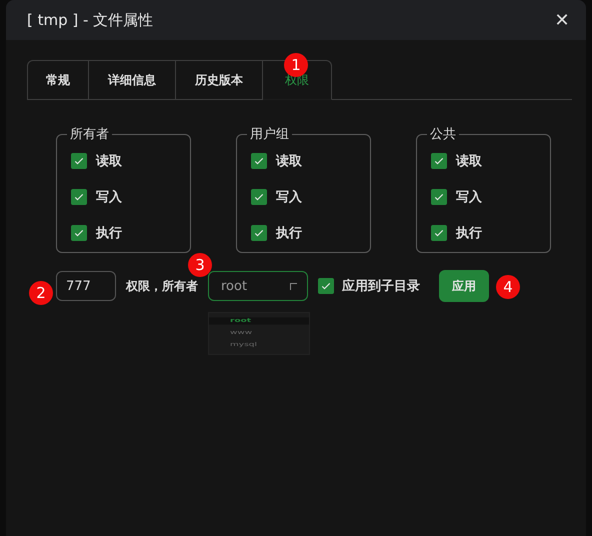 The image size is (592, 536). What do you see at coordinates (132, 80) in the screenshot?
I see `tab: 详细信息` at bounding box center [132, 80].